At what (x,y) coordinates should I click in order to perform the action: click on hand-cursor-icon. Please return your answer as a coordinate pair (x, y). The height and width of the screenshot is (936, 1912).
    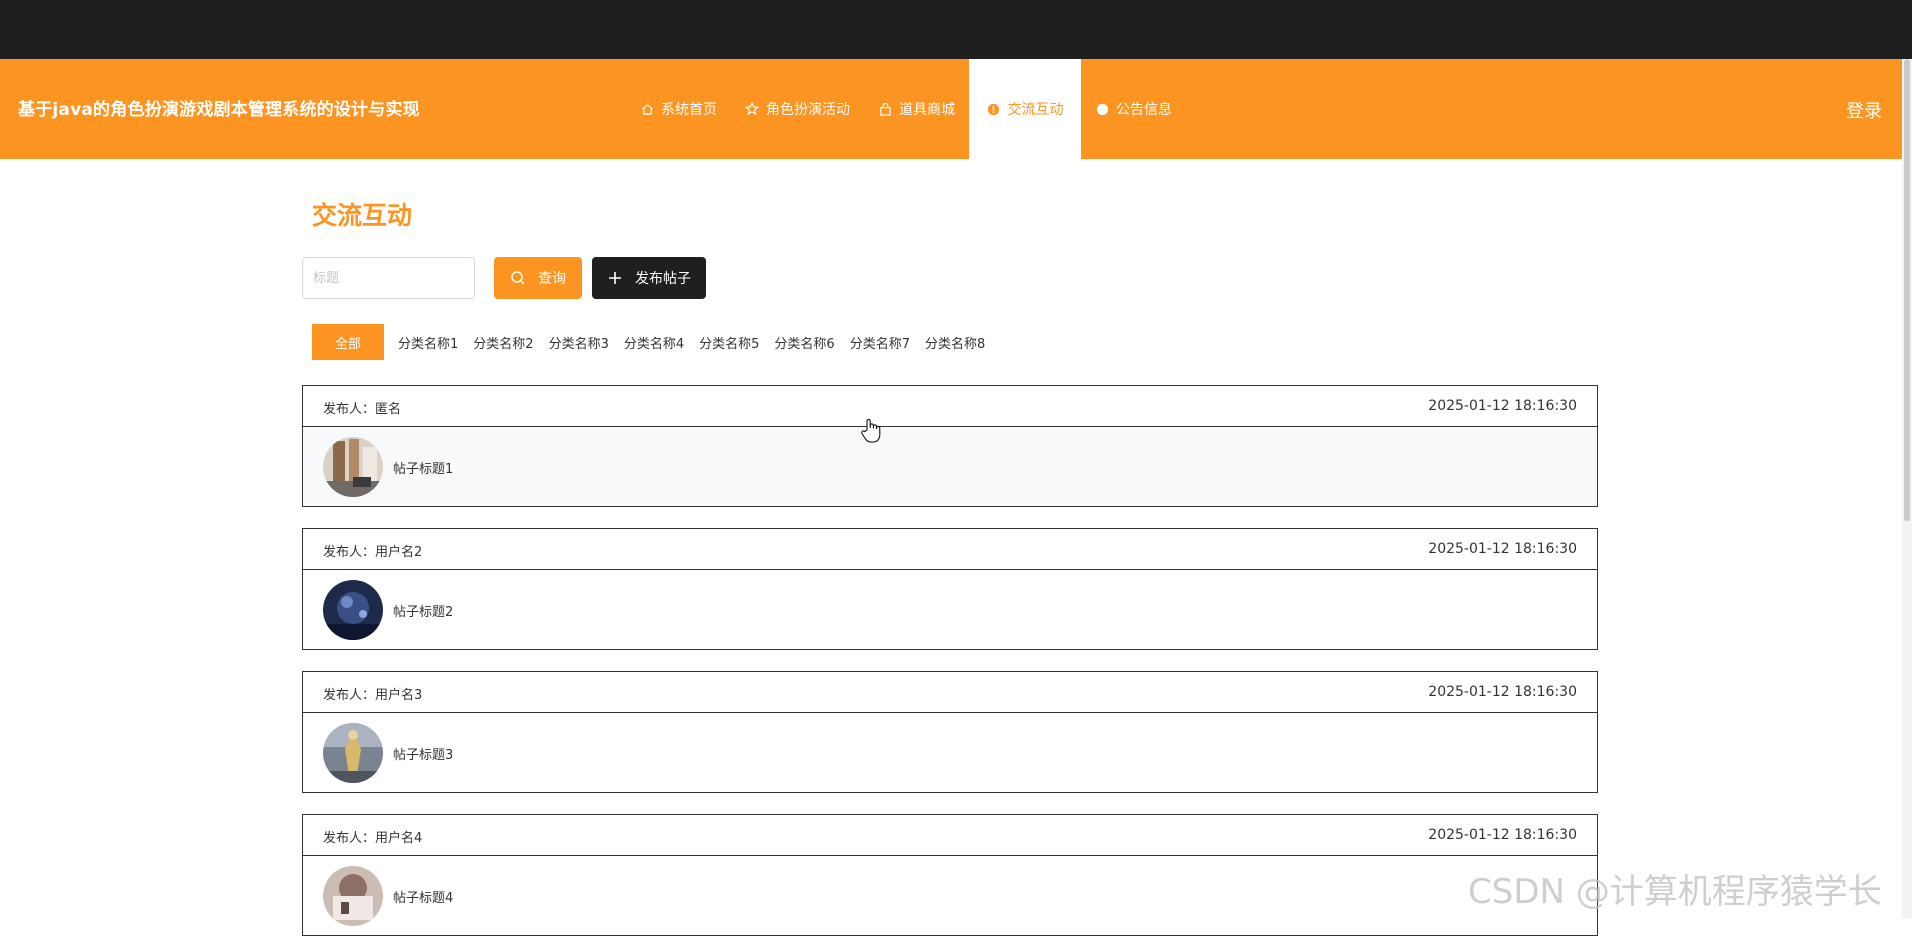
    Looking at the image, I should click on (871, 431).